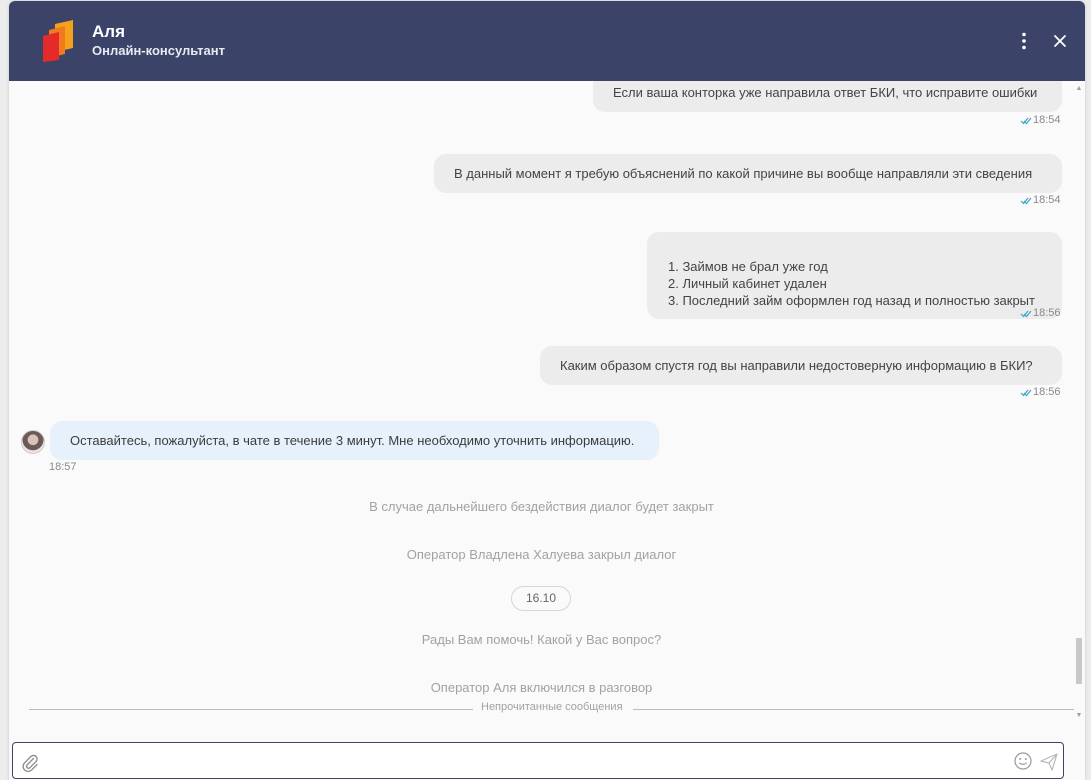 This screenshot has height=780, width=1091. What do you see at coordinates (1023, 763) in the screenshot?
I see `smiley-icon` at bounding box center [1023, 763].